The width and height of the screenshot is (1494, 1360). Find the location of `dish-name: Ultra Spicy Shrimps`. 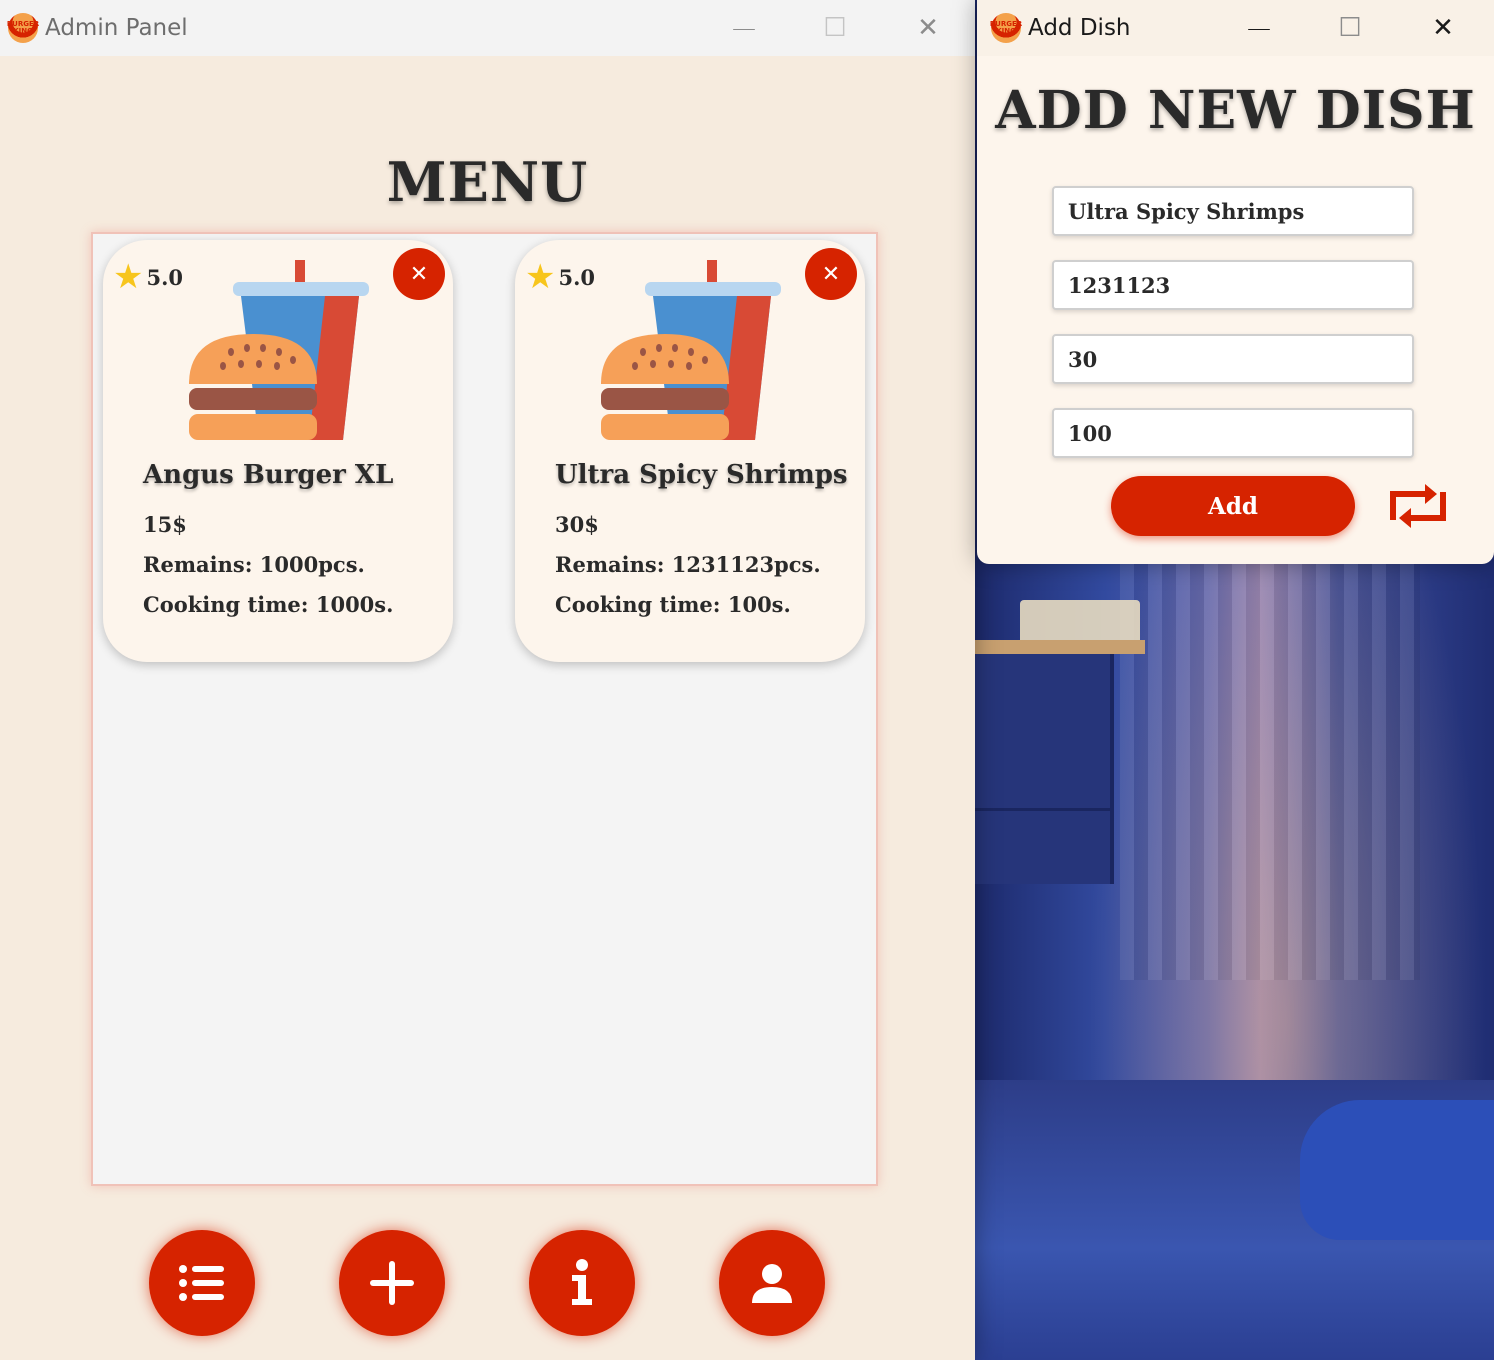

dish-name: Ultra Spicy Shrimps is located at coordinates (701, 475).